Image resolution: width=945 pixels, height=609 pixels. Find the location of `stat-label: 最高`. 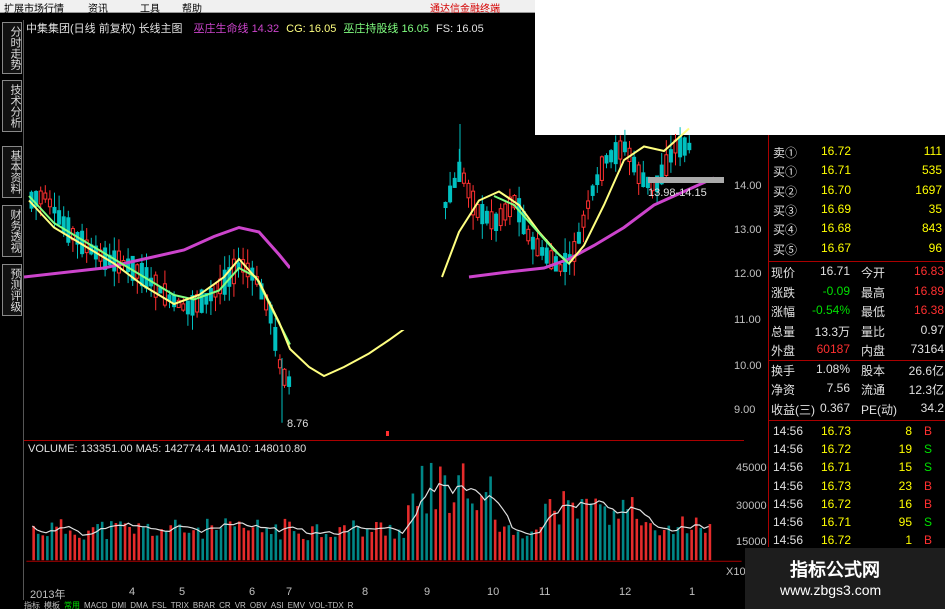

stat-label: 最高 is located at coordinates (873, 292).